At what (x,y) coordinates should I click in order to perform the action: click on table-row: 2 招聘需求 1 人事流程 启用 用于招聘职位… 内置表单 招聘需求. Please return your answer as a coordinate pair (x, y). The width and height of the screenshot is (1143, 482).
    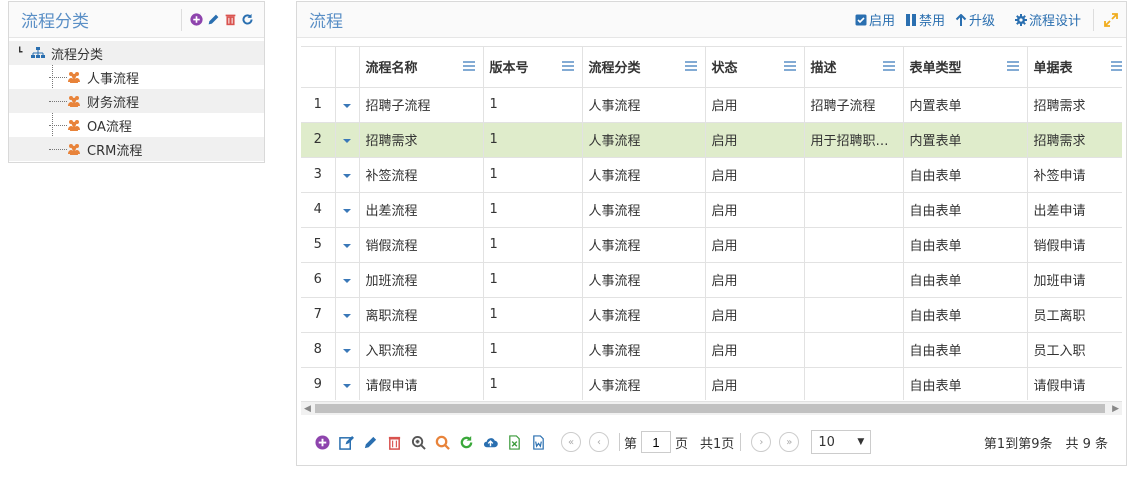
    Looking at the image, I should click on (711, 140).